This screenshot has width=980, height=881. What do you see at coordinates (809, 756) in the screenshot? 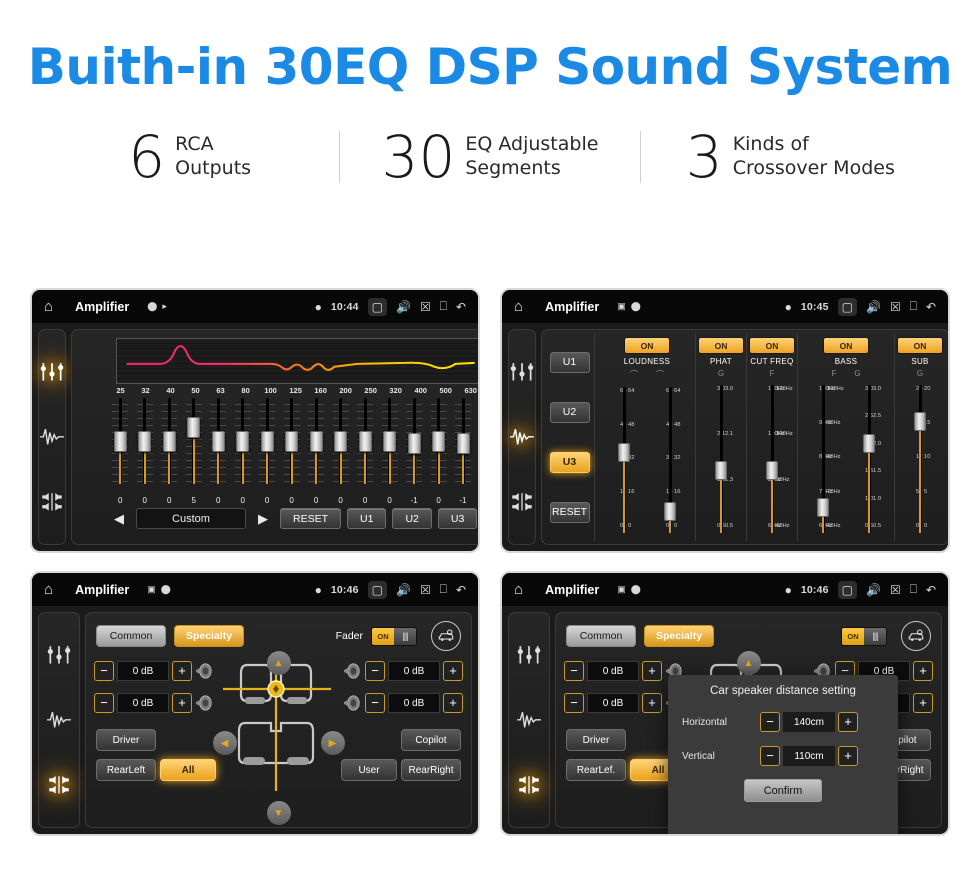
I see `vertical-stepper: − 110cm +` at bounding box center [809, 756].